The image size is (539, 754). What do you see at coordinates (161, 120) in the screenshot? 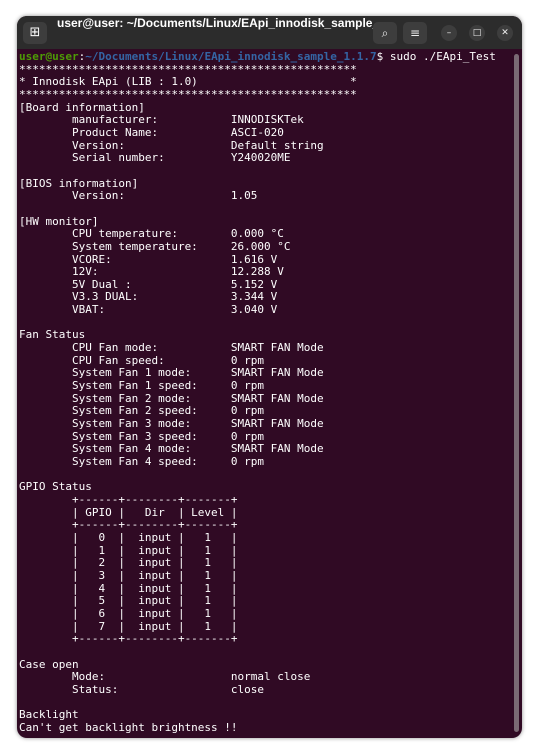
I see `output-line: manufacturer: INNODISKTek` at bounding box center [161, 120].